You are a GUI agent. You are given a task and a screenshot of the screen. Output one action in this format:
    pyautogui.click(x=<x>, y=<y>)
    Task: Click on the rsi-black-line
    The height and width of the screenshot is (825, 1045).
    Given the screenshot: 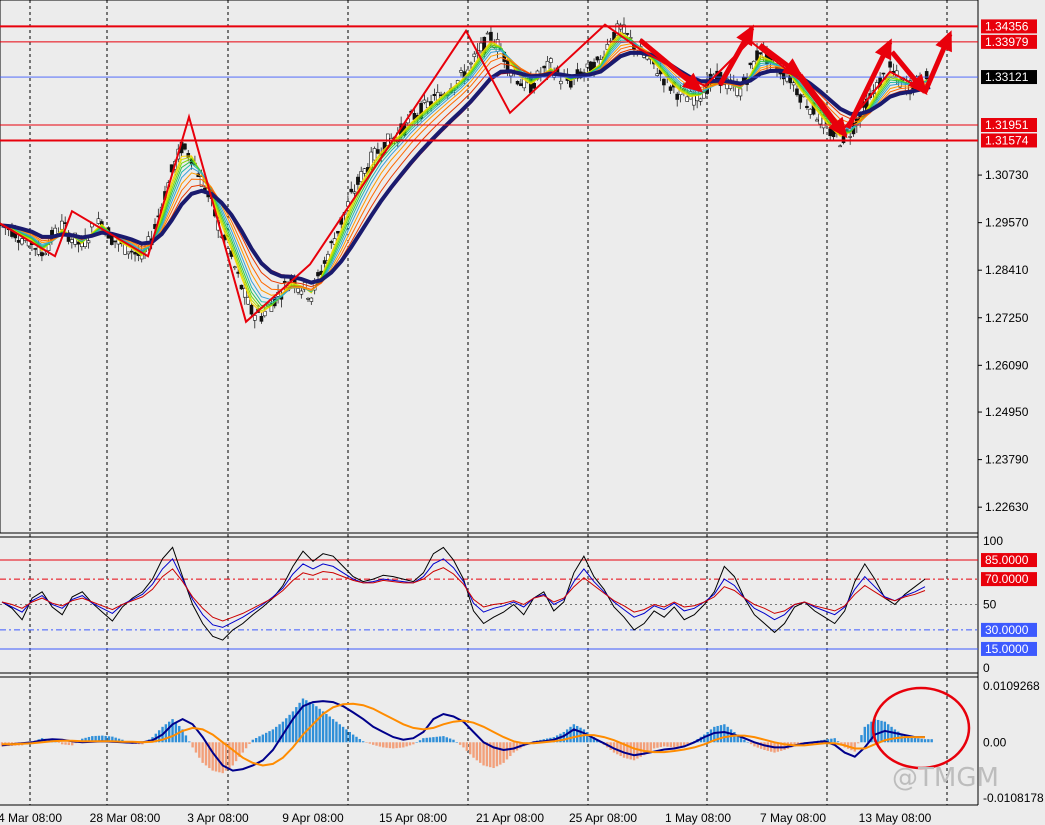 What is the action you would take?
    pyautogui.click(x=463, y=593)
    